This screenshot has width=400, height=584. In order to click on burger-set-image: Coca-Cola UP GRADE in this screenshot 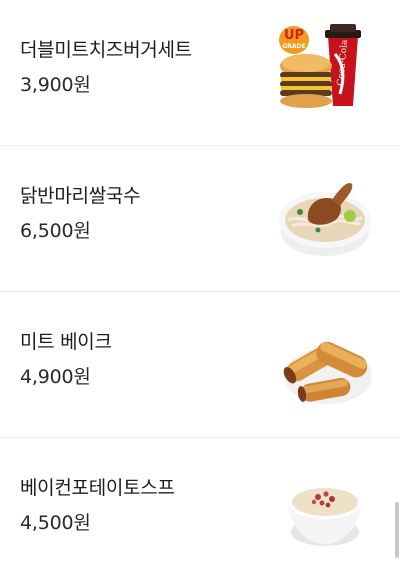, I will do `click(320, 66)`.